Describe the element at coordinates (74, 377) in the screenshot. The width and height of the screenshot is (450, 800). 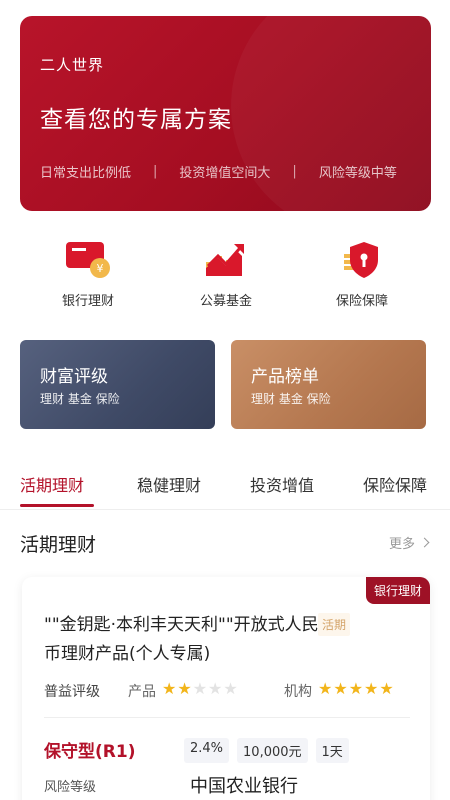
I see `card-title: 财富评级` at that location.